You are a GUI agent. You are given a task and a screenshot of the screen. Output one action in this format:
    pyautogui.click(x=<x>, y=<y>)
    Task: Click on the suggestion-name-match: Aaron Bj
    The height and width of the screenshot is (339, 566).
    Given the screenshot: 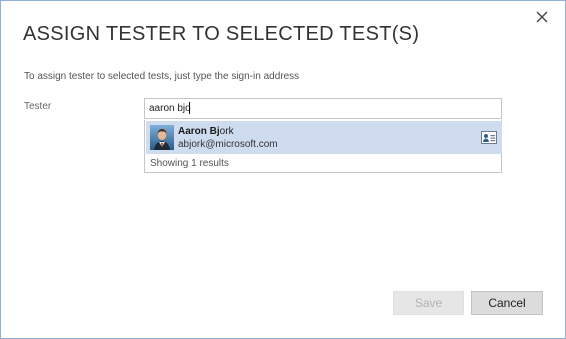 What is the action you would take?
    pyautogui.click(x=199, y=131)
    